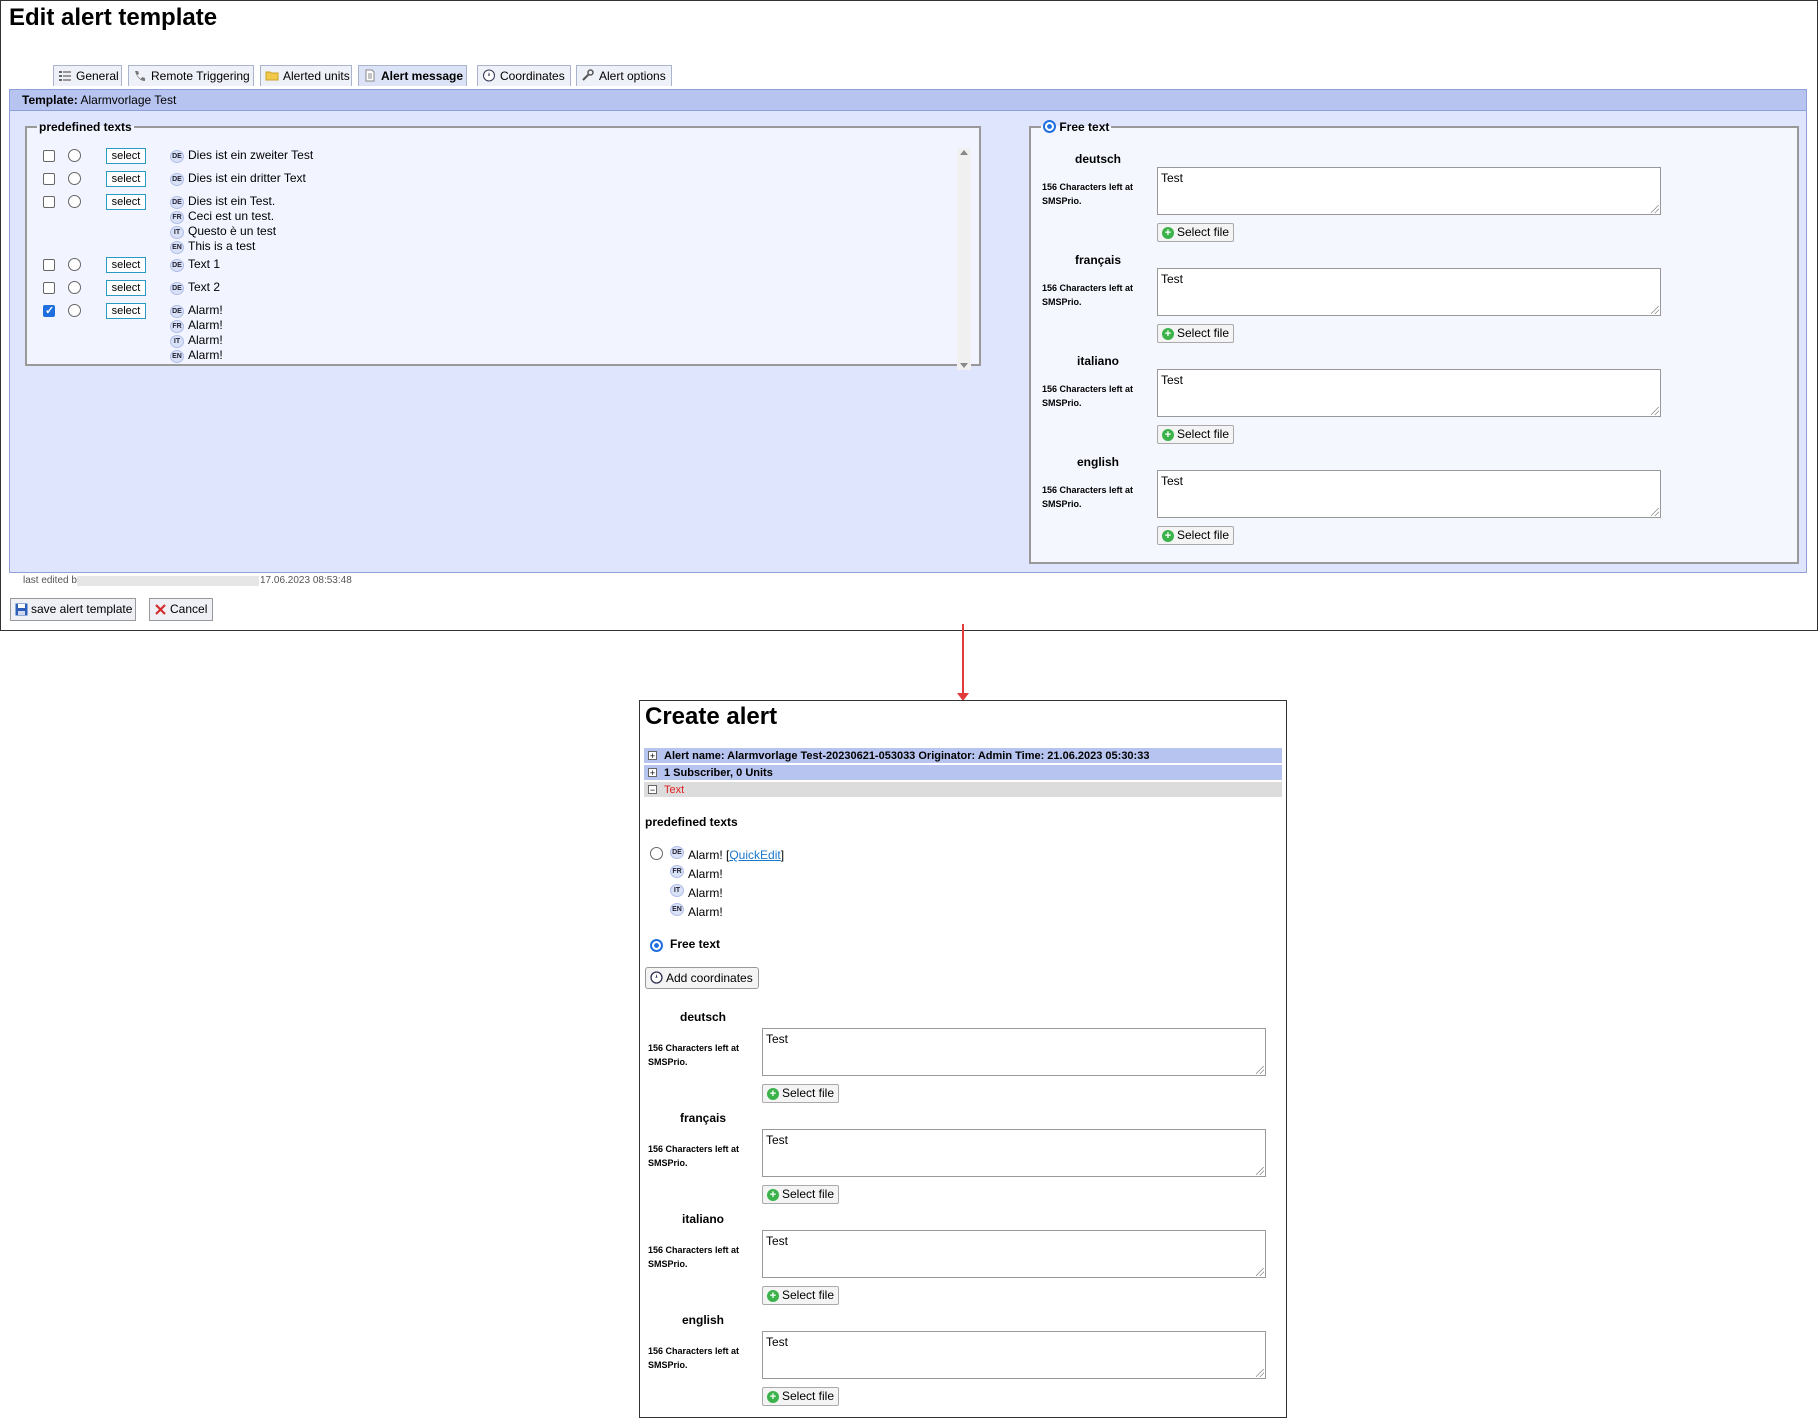 The image size is (1818, 1418). I want to click on tab-label: Coordinates, so click(532, 76).